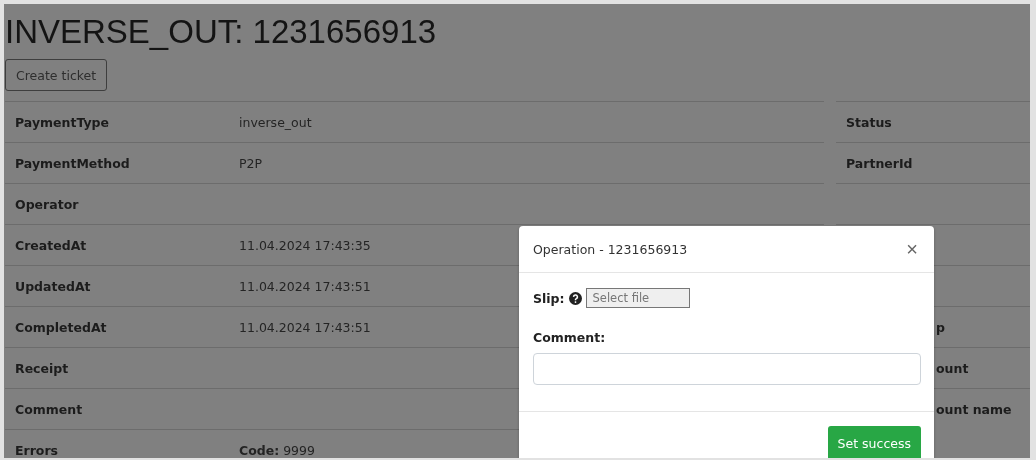  Describe the element at coordinates (53, 286) in the screenshot. I see `field-label: UpdatedAt` at that location.